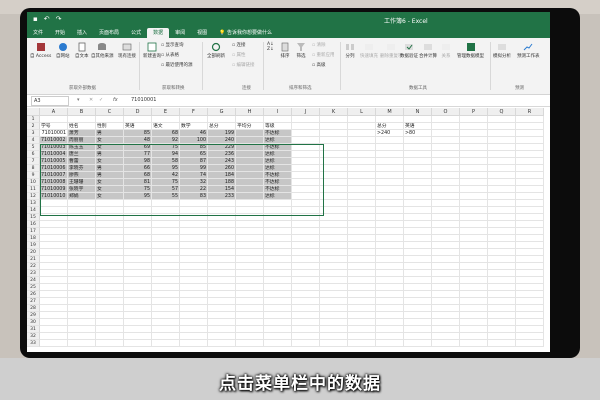 This screenshot has height=400, width=600. I want to click on tab-file: 文件, so click(38, 33).